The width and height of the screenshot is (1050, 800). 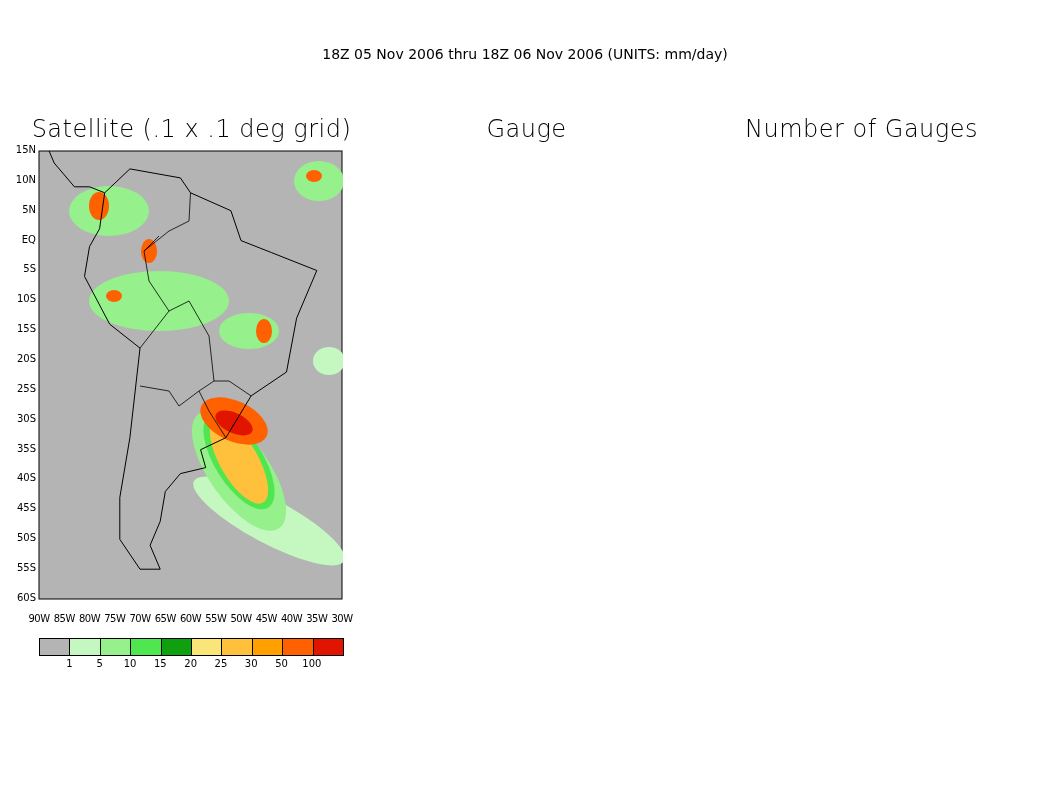 I want to click on latitude-label: 45S, so click(x=26, y=508).